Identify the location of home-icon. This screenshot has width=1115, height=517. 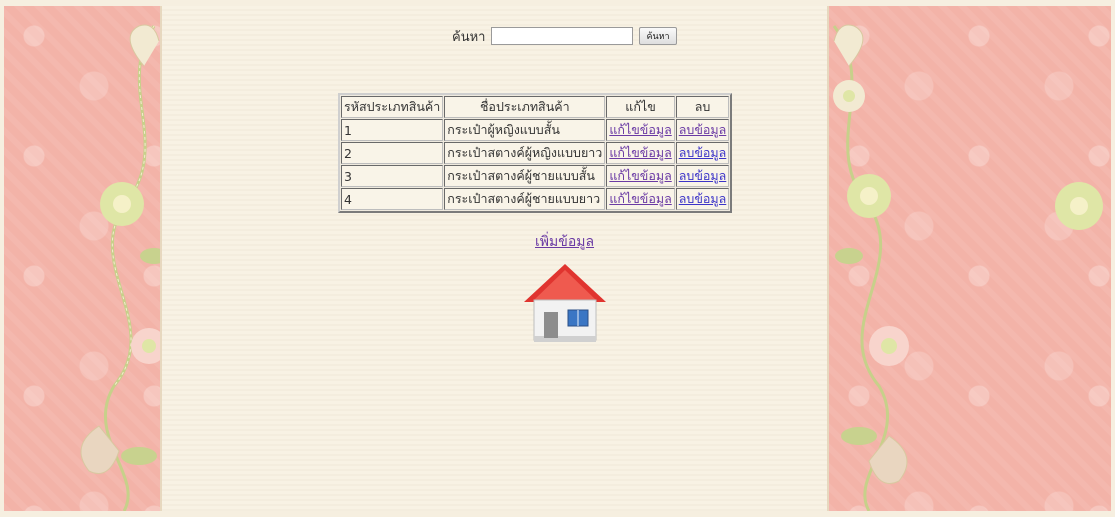
(565, 304).